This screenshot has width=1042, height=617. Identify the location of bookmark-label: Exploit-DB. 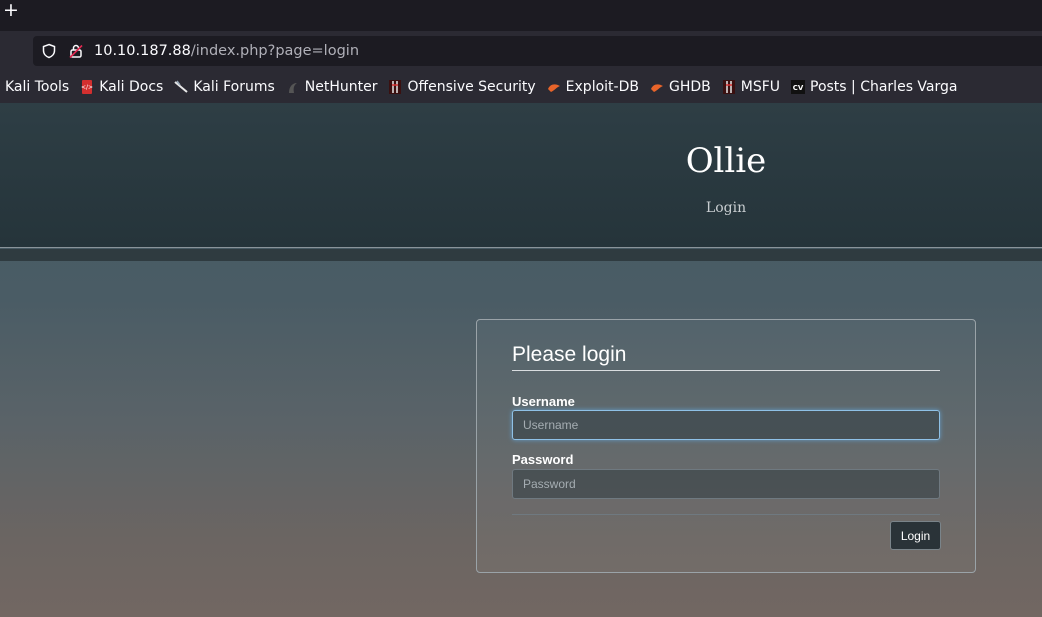
(602, 87).